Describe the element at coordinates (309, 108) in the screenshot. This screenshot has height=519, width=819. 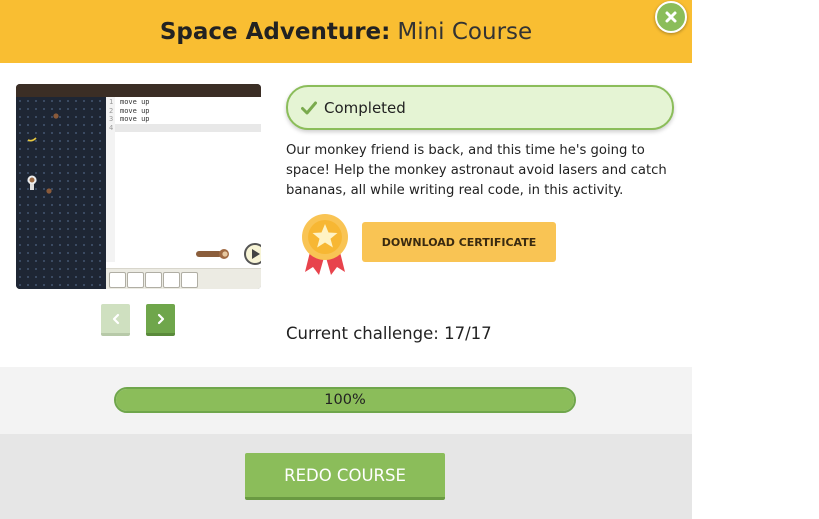
I see `checkmark-icon` at that location.